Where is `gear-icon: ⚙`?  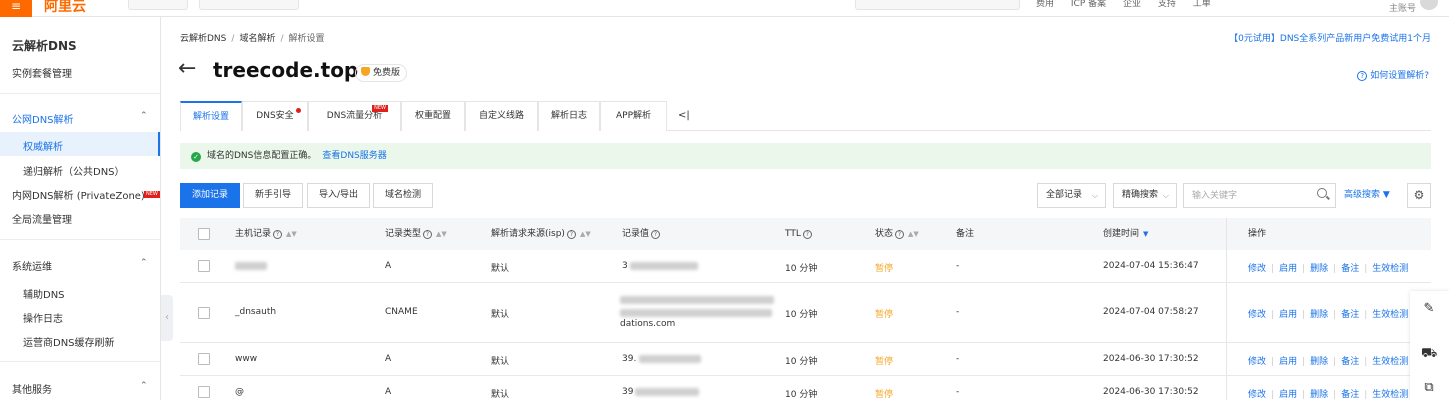
gear-icon: ⚙ is located at coordinates (1419, 195).